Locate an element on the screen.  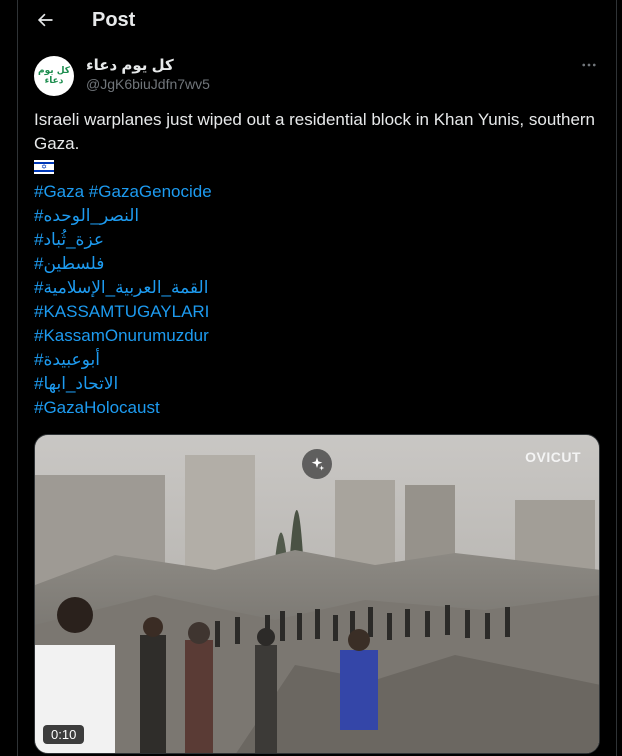
hashtag-link: #فلسطين is located at coordinates (69, 264).